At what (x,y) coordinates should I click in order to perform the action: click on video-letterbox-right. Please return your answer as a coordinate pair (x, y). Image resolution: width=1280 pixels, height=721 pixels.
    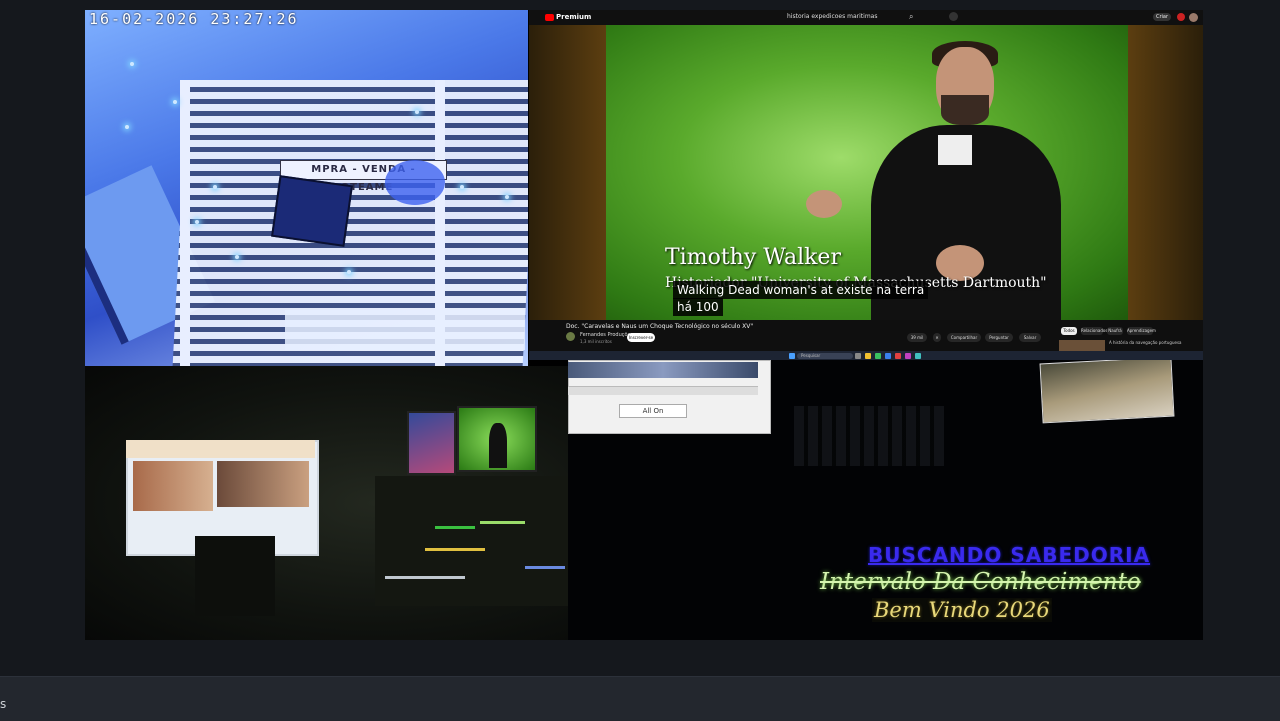
    Looking at the image, I should click on (1165, 172).